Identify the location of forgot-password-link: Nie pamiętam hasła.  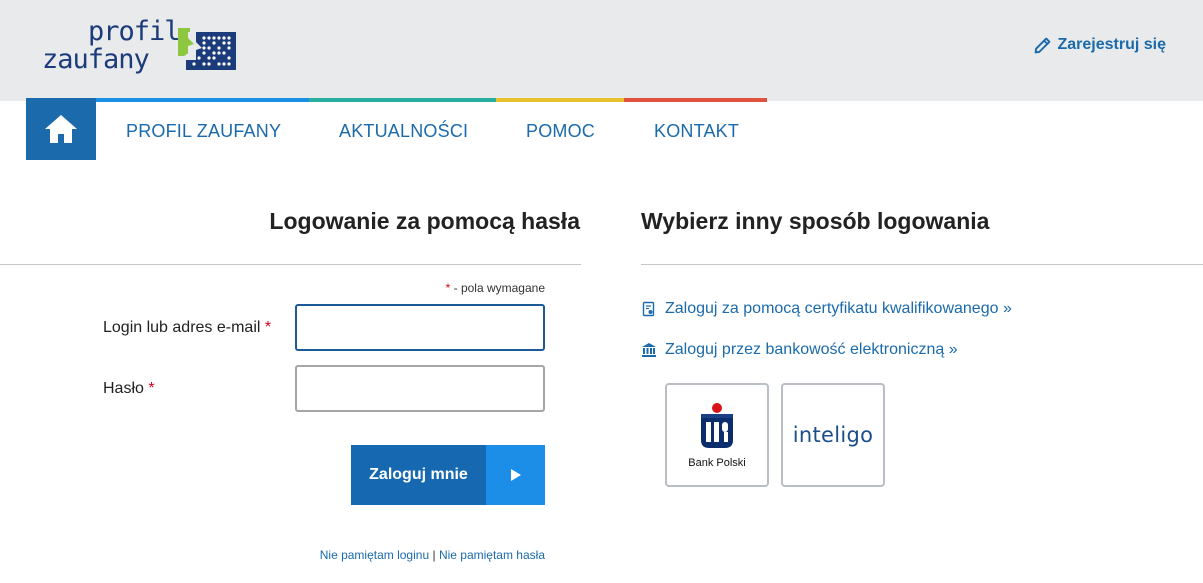
(492, 555).